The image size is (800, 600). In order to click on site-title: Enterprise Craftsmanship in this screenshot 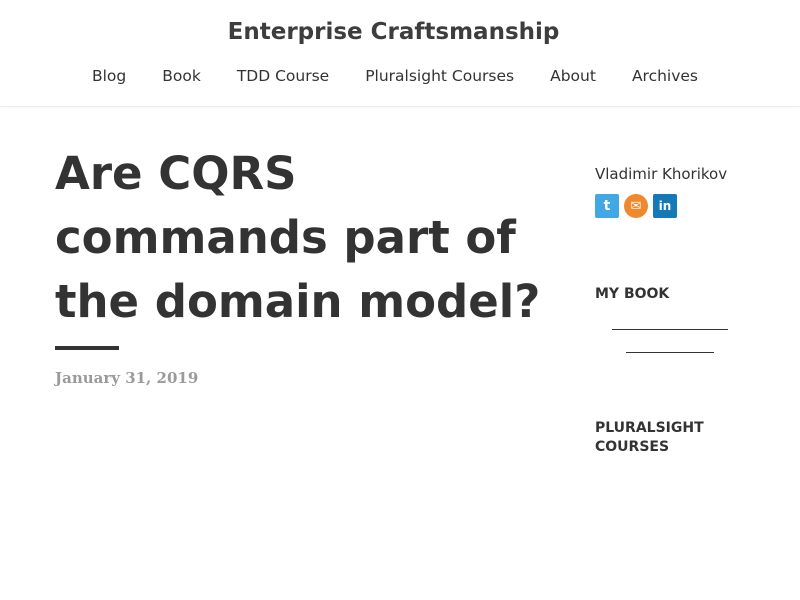, I will do `click(393, 32)`.